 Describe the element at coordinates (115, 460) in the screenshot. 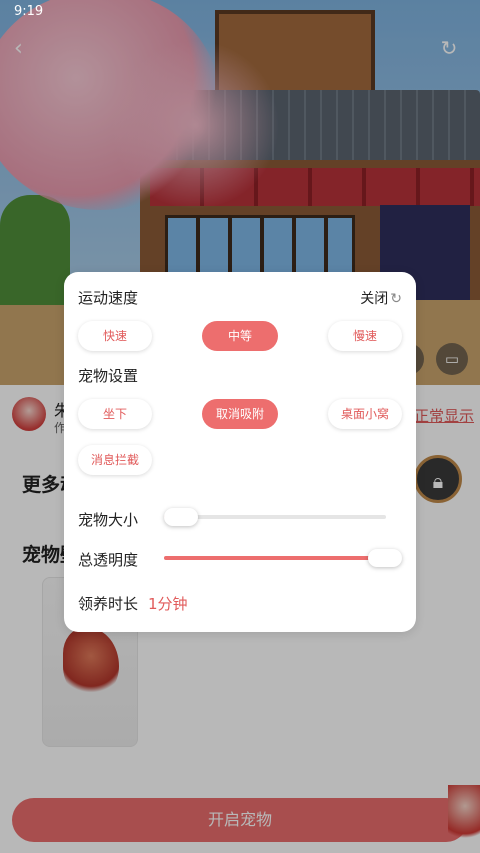

I see `message-block-chip: 消息拦截` at that location.